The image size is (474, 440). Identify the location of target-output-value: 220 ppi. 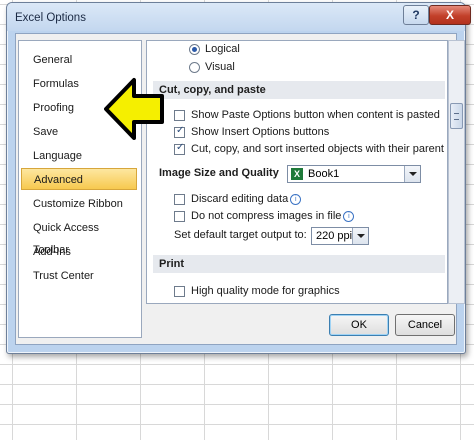
(334, 236).